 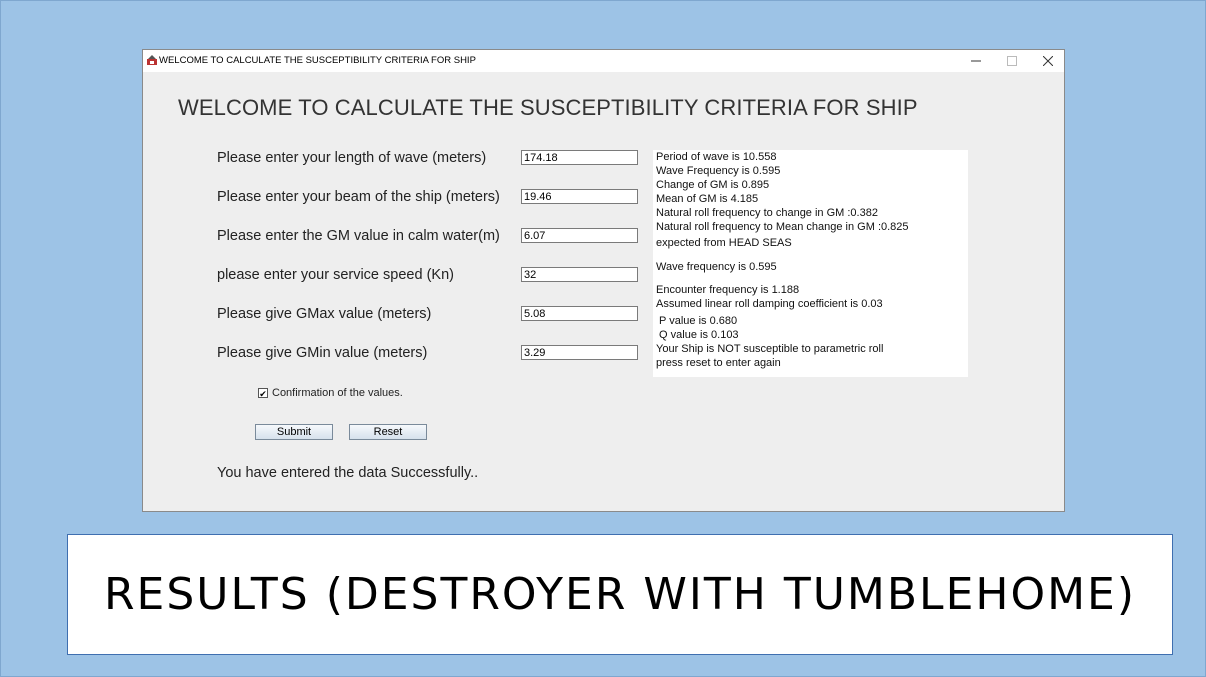 I want to click on result-line: press reset to enter again, so click(x=718, y=363).